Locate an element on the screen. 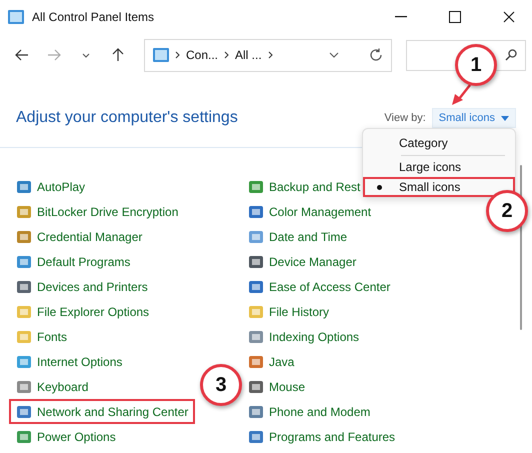  control-panel-link: Color Management is located at coordinates (310, 211).